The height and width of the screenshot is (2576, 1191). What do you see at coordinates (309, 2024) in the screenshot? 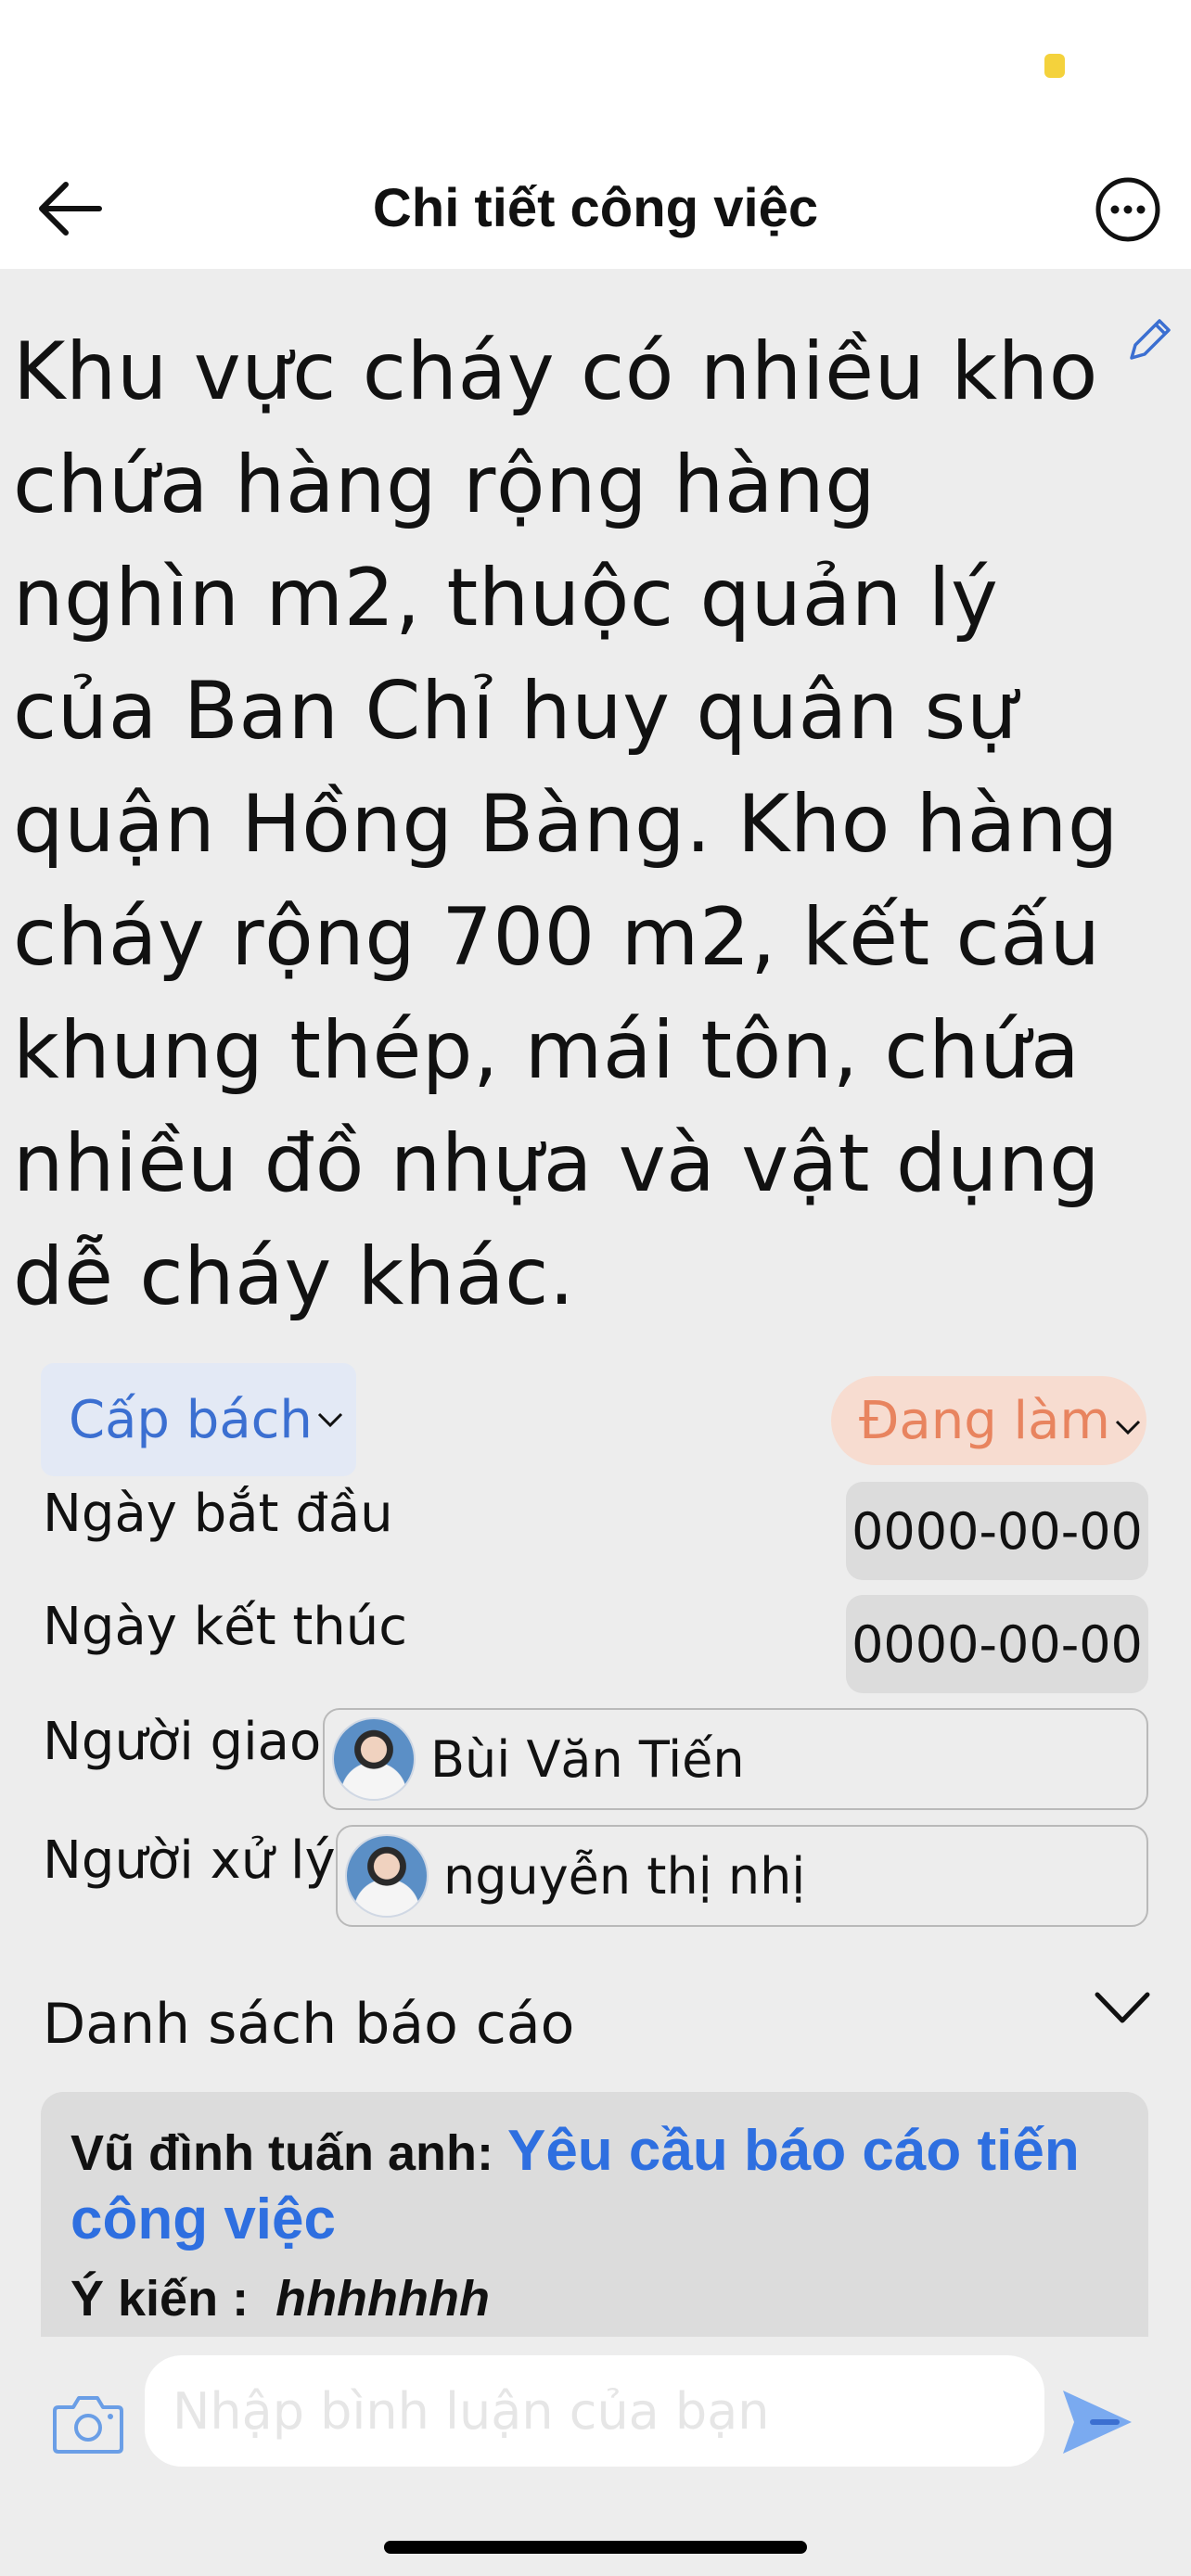
I see `report-list-title: Danh sách báo cáo` at bounding box center [309, 2024].